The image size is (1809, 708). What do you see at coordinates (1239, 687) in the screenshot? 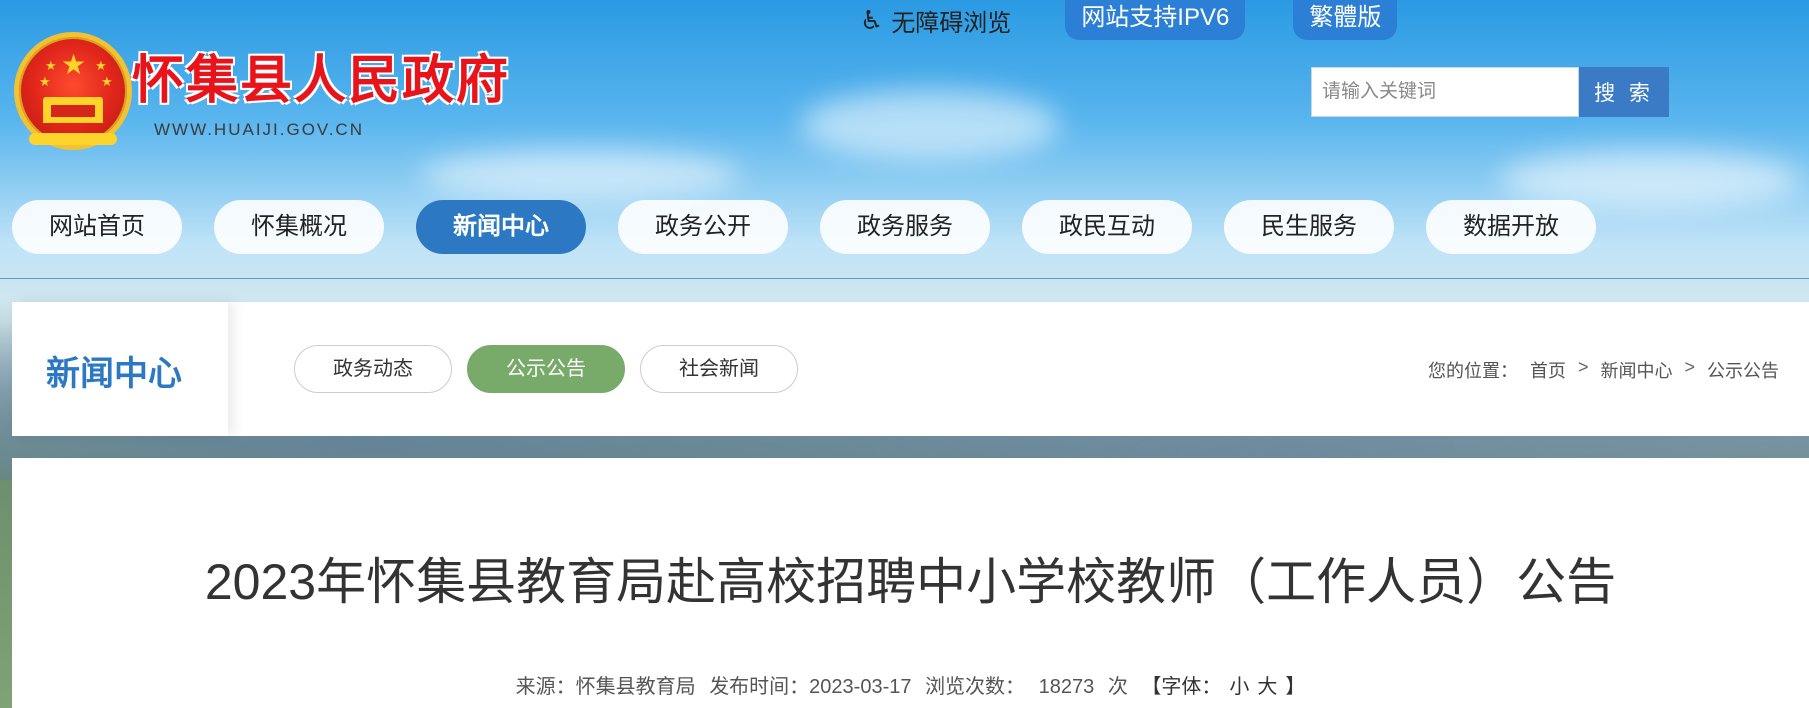
I see `font-small-button: 小` at bounding box center [1239, 687].